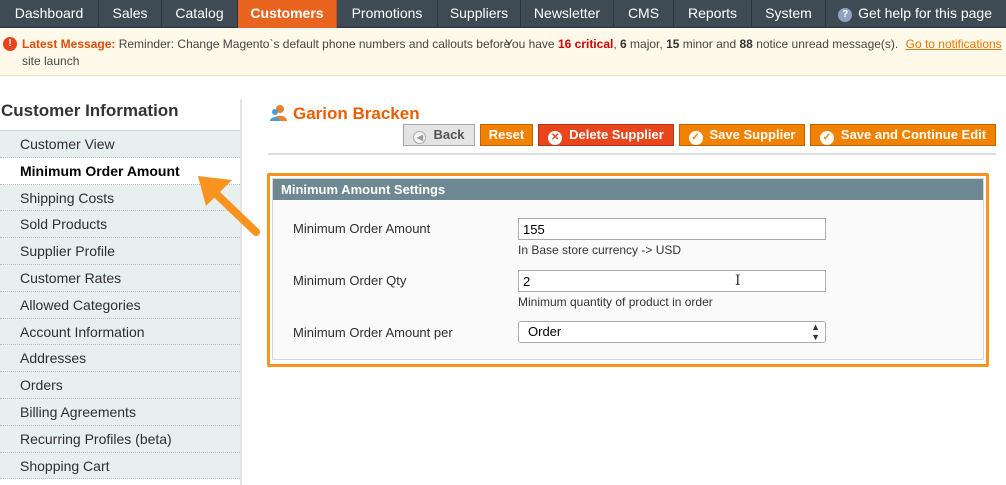 The width and height of the screenshot is (1006, 485). Describe the element at coordinates (373, 332) in the screenshot. I see `min-order-amount-per-label: Minimum Order Amount per` at that location.